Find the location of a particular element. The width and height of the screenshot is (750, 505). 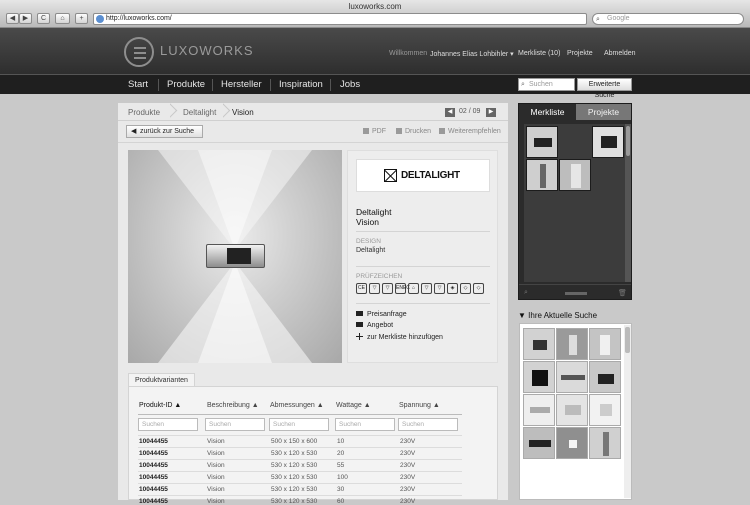

globe-icon is located at coordinates (100, 19).